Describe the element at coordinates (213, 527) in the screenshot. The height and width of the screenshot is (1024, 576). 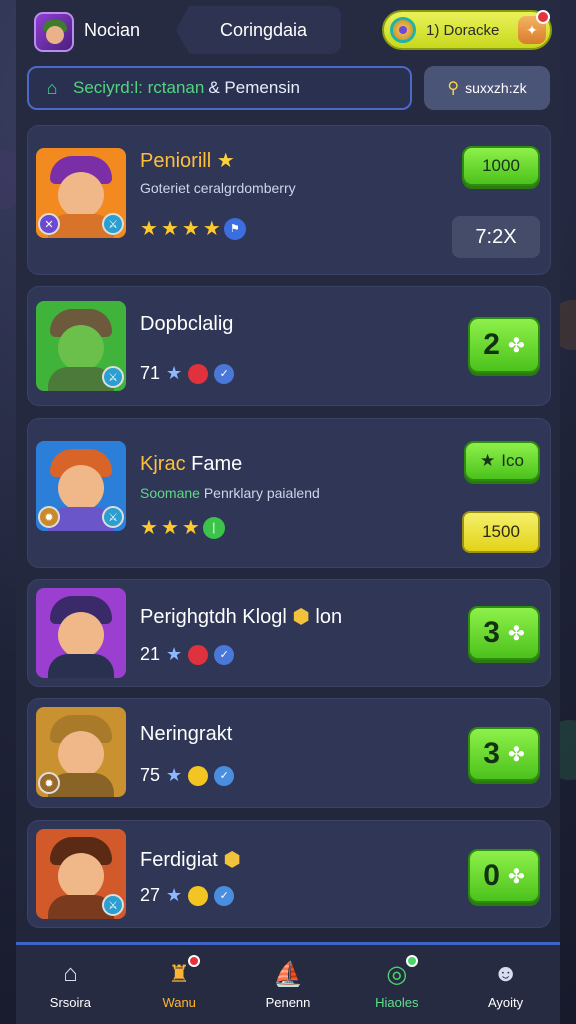
I see `gem-icon: ❘` at that location.